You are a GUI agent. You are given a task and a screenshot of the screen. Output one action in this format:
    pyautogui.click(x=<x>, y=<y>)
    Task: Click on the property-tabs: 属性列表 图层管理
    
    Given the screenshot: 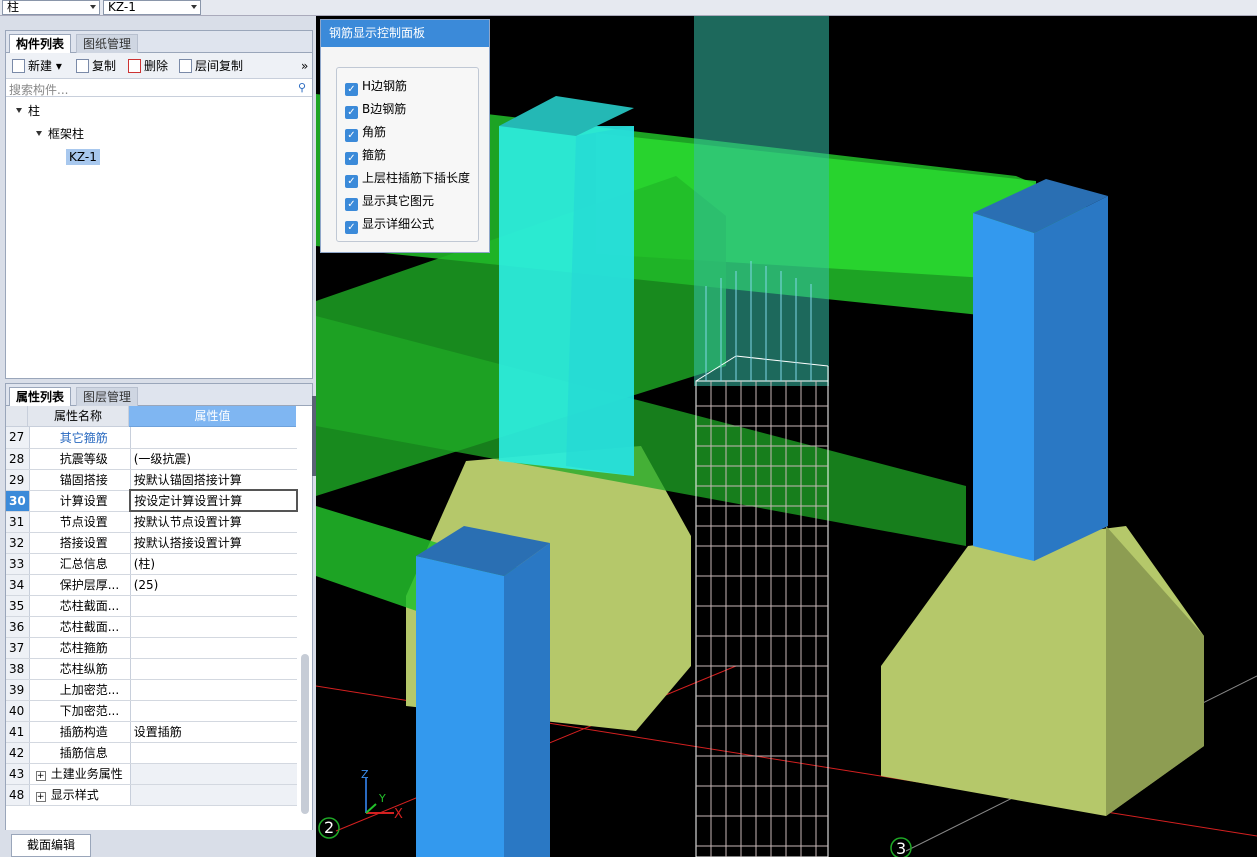 What is the action you would take?
    pyautogui.click(x=159, y=395)
    